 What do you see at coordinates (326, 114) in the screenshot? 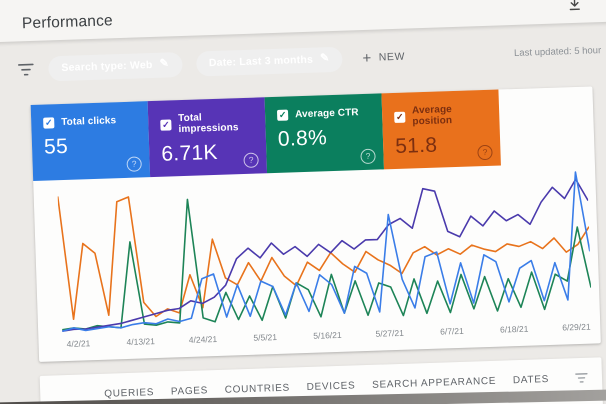
I see `metric-label: Average CTR` at bounding box center [326, 114].